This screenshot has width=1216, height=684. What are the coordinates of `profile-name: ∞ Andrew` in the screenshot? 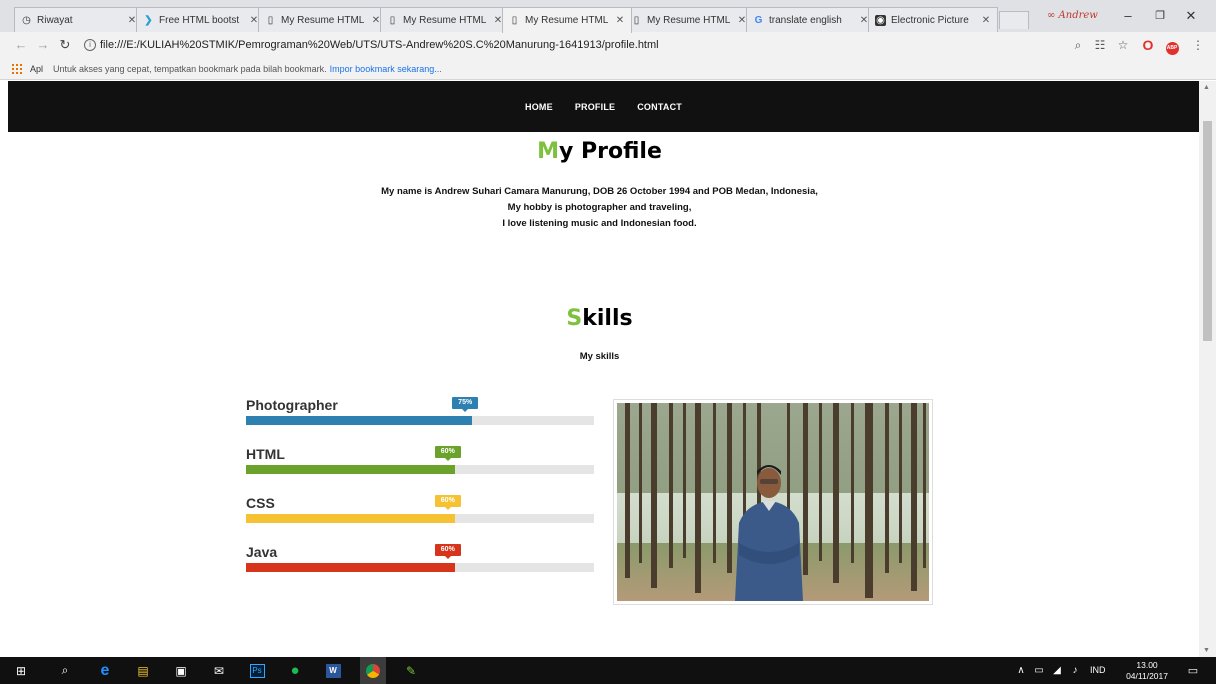 It's located at (1072, 15).